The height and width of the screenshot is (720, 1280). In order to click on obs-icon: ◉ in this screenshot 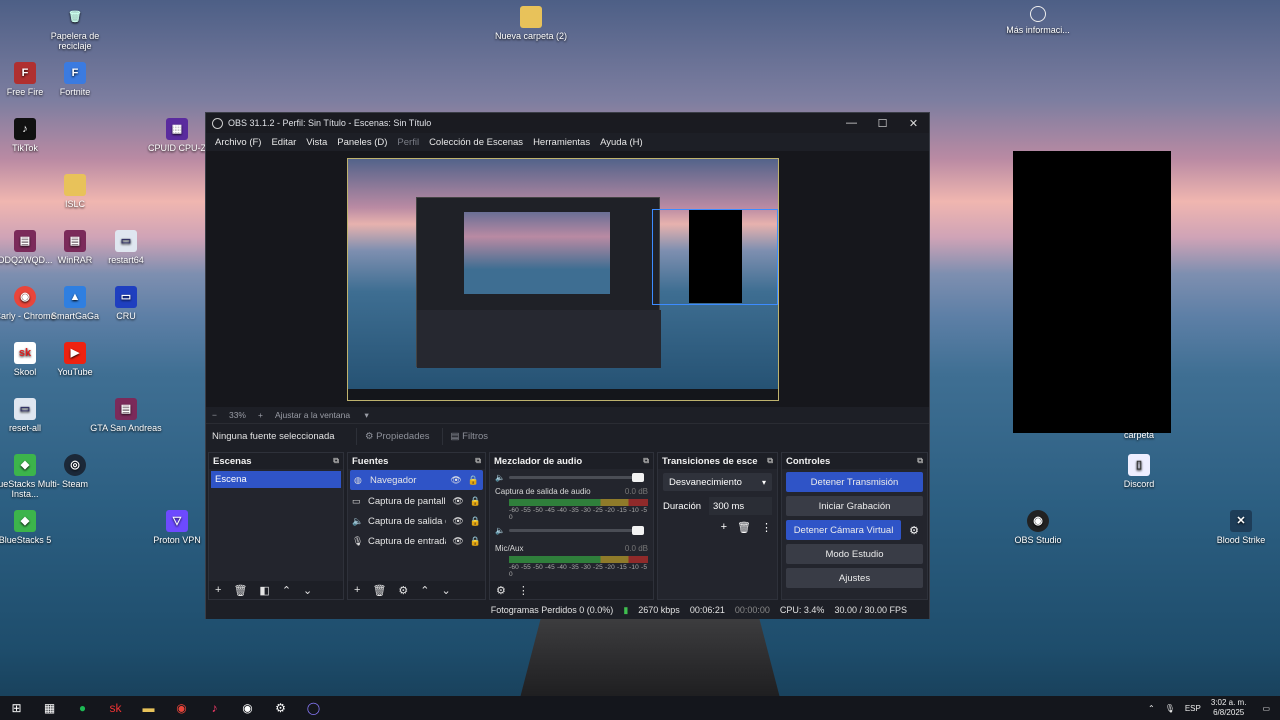, I will do `click(247, 708)`.